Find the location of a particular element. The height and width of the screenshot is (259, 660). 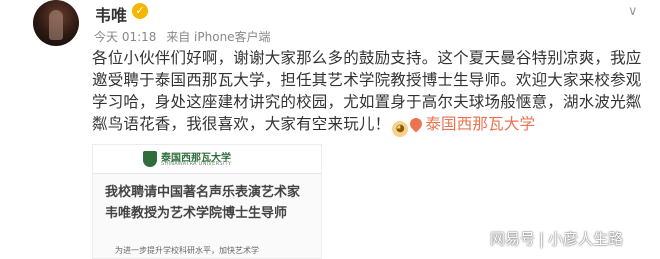

post-text-line-last: 粼鸟语花香，我很喜欢，大家有空来玩儿！ ◕ 泰国西那瓦大学 is located at coordinates (372, 125).